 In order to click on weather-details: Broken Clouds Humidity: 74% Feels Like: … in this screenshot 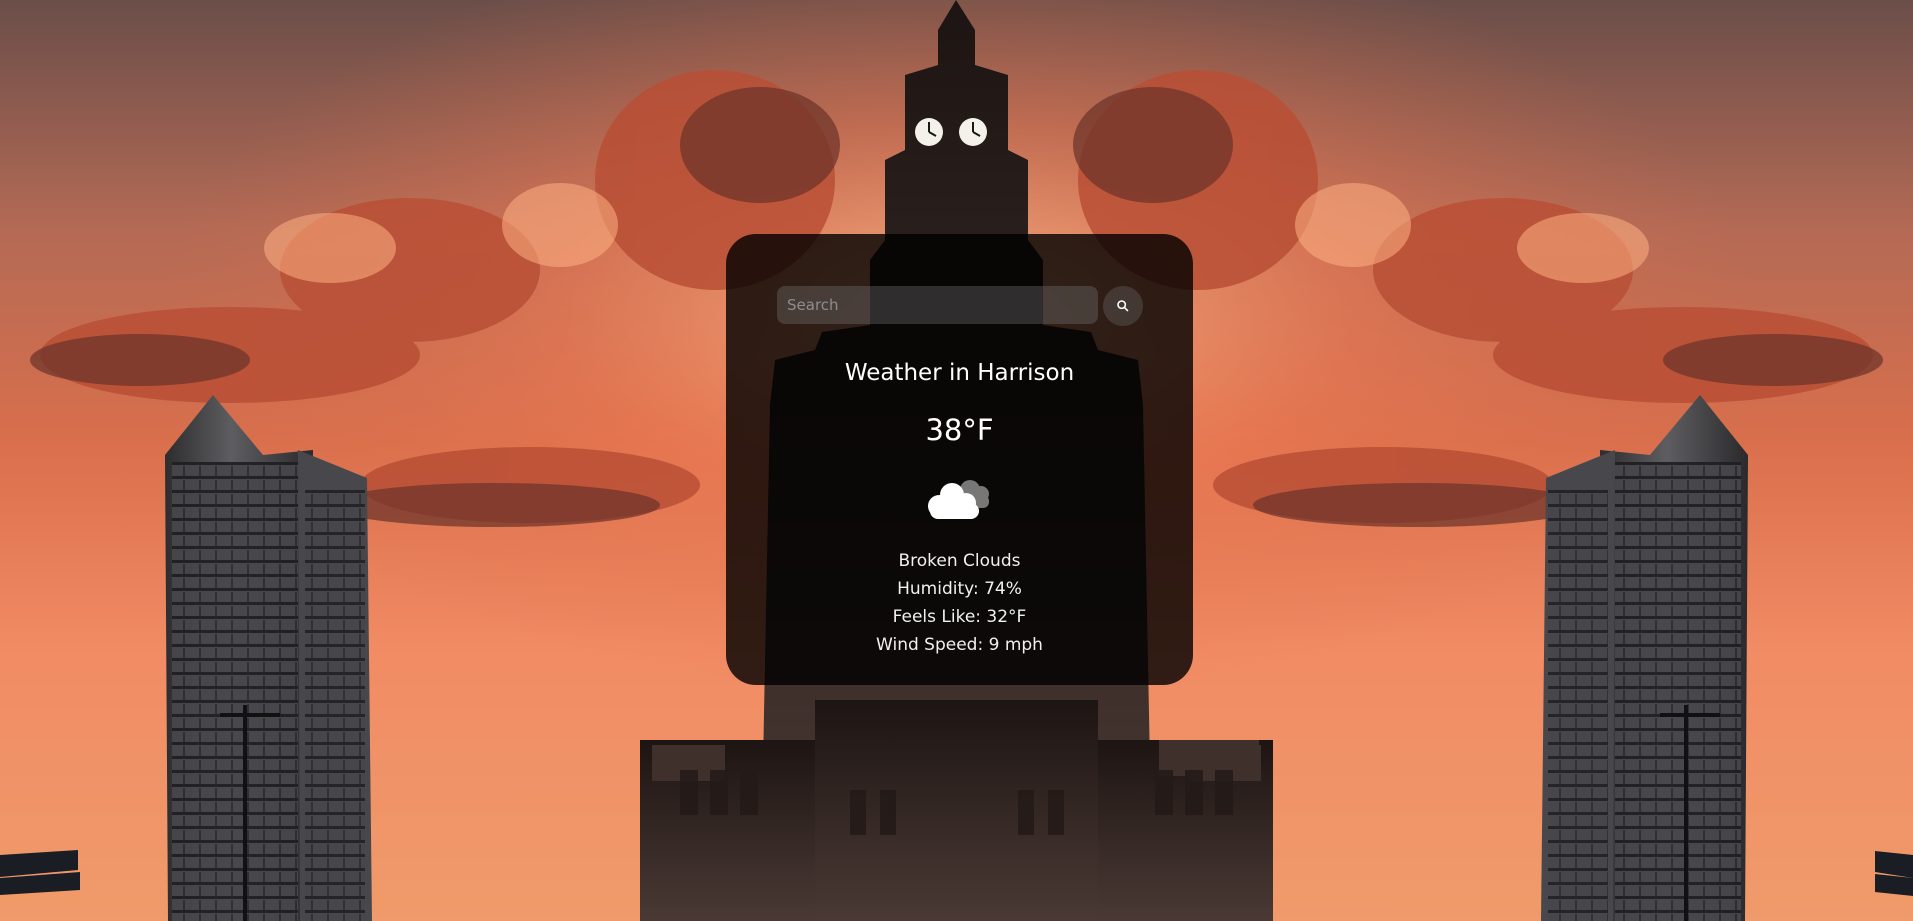, I will do `click(959, 603)`.